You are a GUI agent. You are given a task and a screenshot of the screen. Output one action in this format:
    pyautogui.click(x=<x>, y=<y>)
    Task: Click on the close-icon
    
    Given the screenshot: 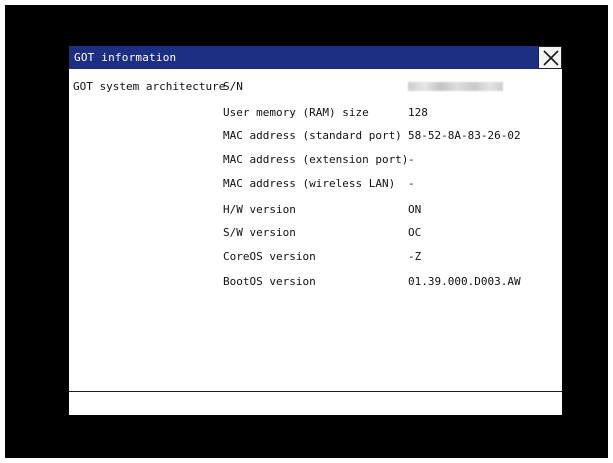 What is the action you would take?
    pyautogui.click(x=551, y=58)
    